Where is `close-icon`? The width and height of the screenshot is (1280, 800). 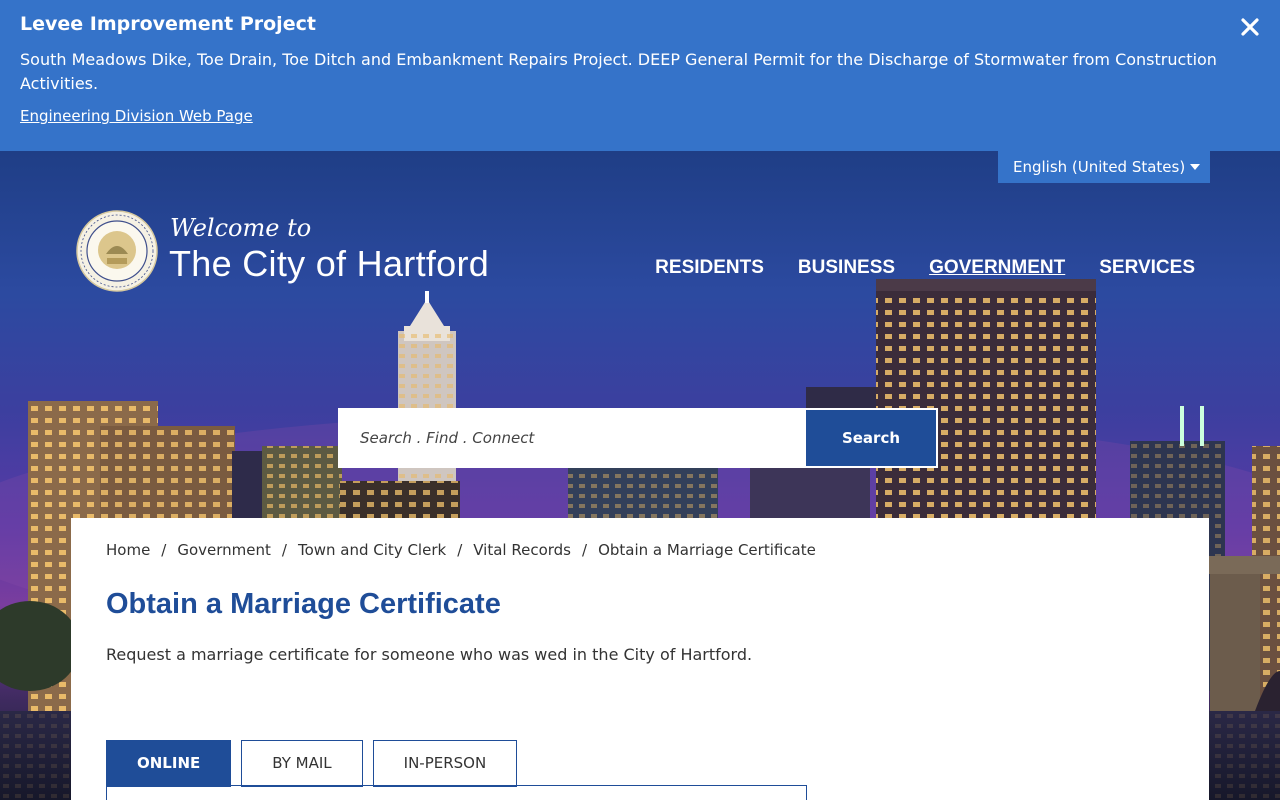
close-icon is located at coordinates (1250, 27).